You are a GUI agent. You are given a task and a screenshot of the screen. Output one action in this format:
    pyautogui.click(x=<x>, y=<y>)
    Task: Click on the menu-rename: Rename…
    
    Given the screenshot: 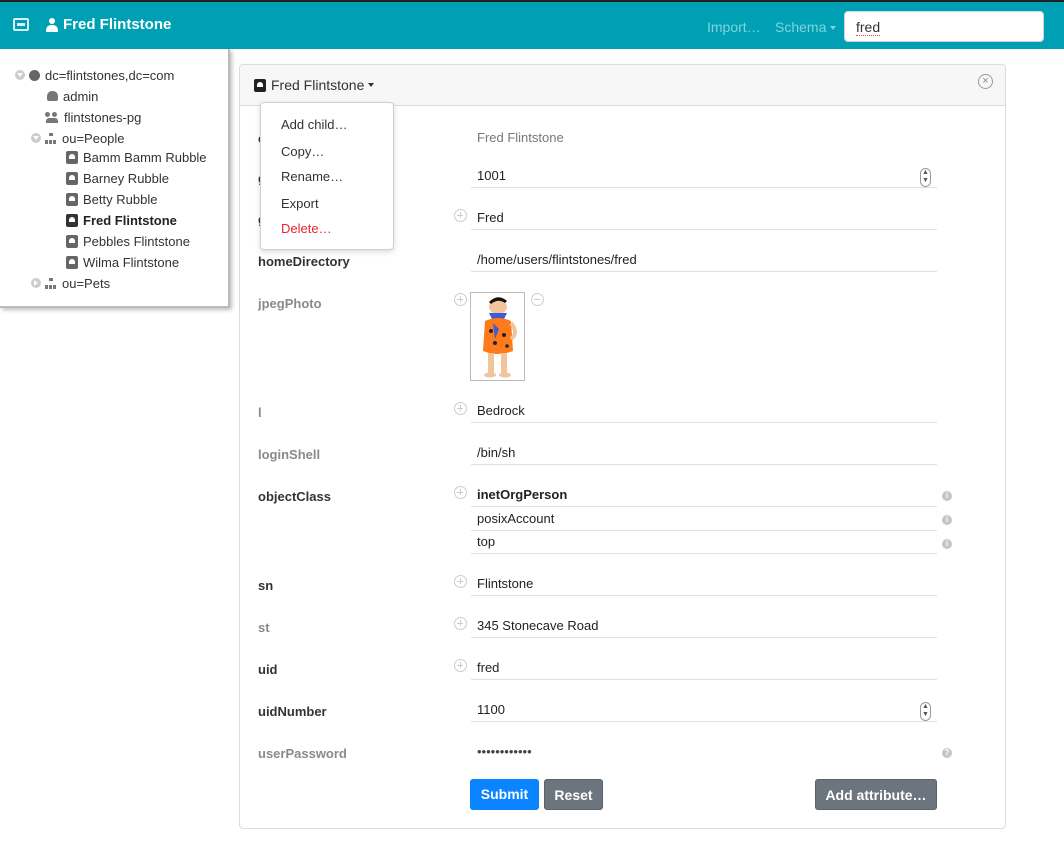 What is the action you would take?
    pyautogui.click(x=312, y=176)
    